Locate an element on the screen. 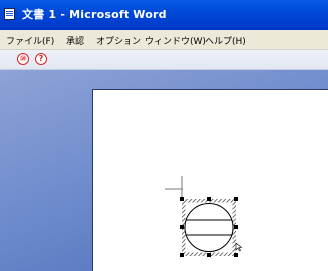  circle-shape is located at coordinates (209, 227).